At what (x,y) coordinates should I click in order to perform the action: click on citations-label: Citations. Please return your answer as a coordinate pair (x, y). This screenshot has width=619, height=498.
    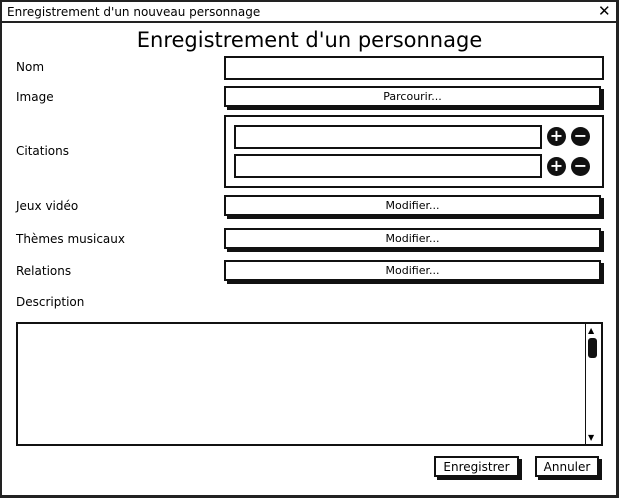
    Looking at the image, I should click on (43, 151).